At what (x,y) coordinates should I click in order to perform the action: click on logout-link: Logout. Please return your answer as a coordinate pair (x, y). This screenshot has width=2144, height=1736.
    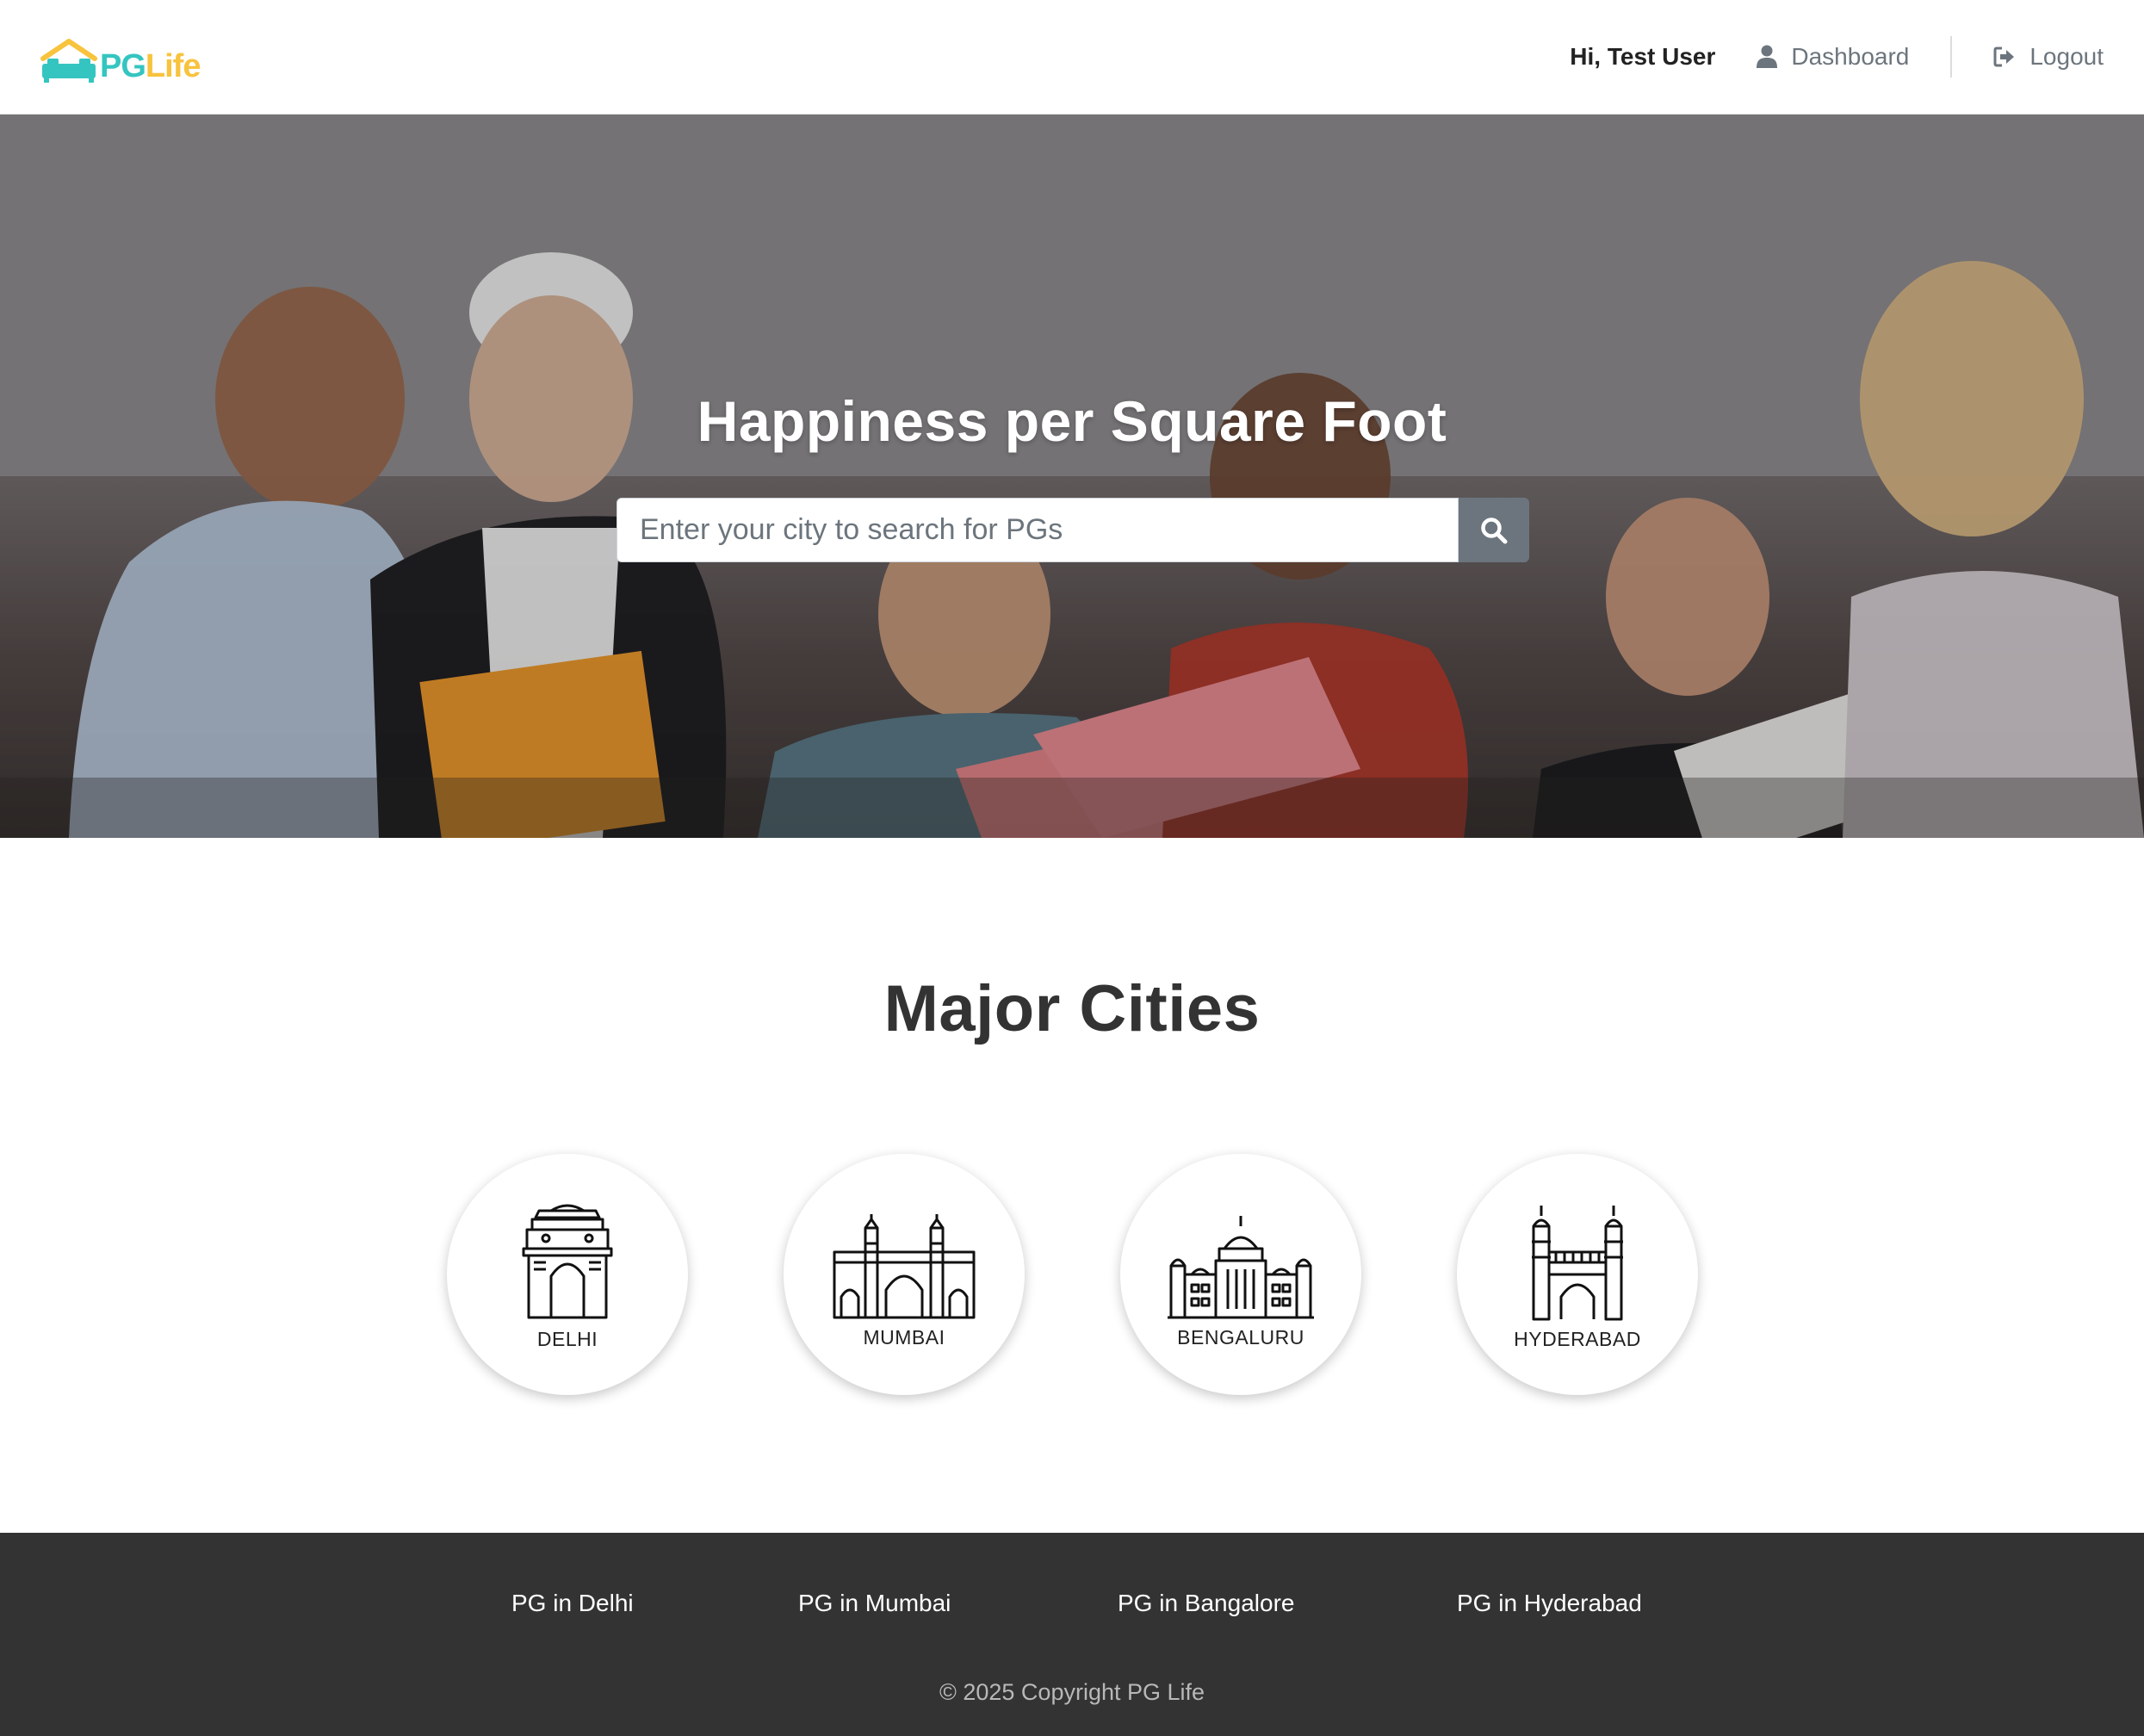
    Looking at the image, I should click on (2048, 57).